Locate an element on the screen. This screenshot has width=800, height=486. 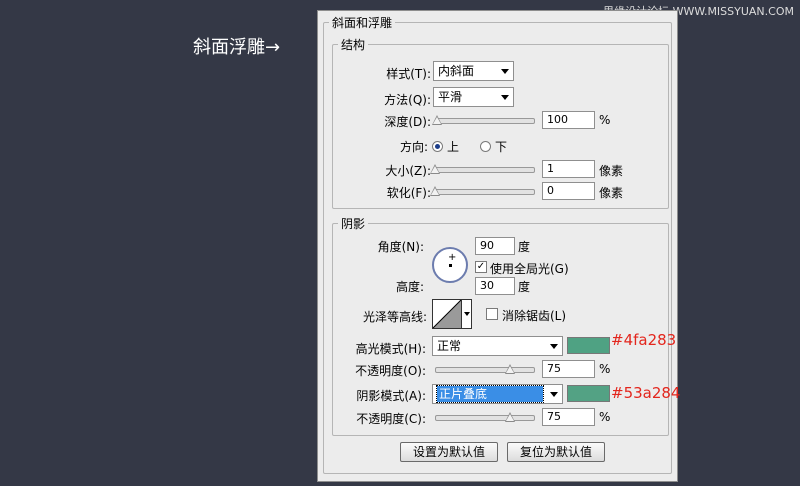
highlight-opacity-label: 不透明度(O): is located at coordinates (390, 371).